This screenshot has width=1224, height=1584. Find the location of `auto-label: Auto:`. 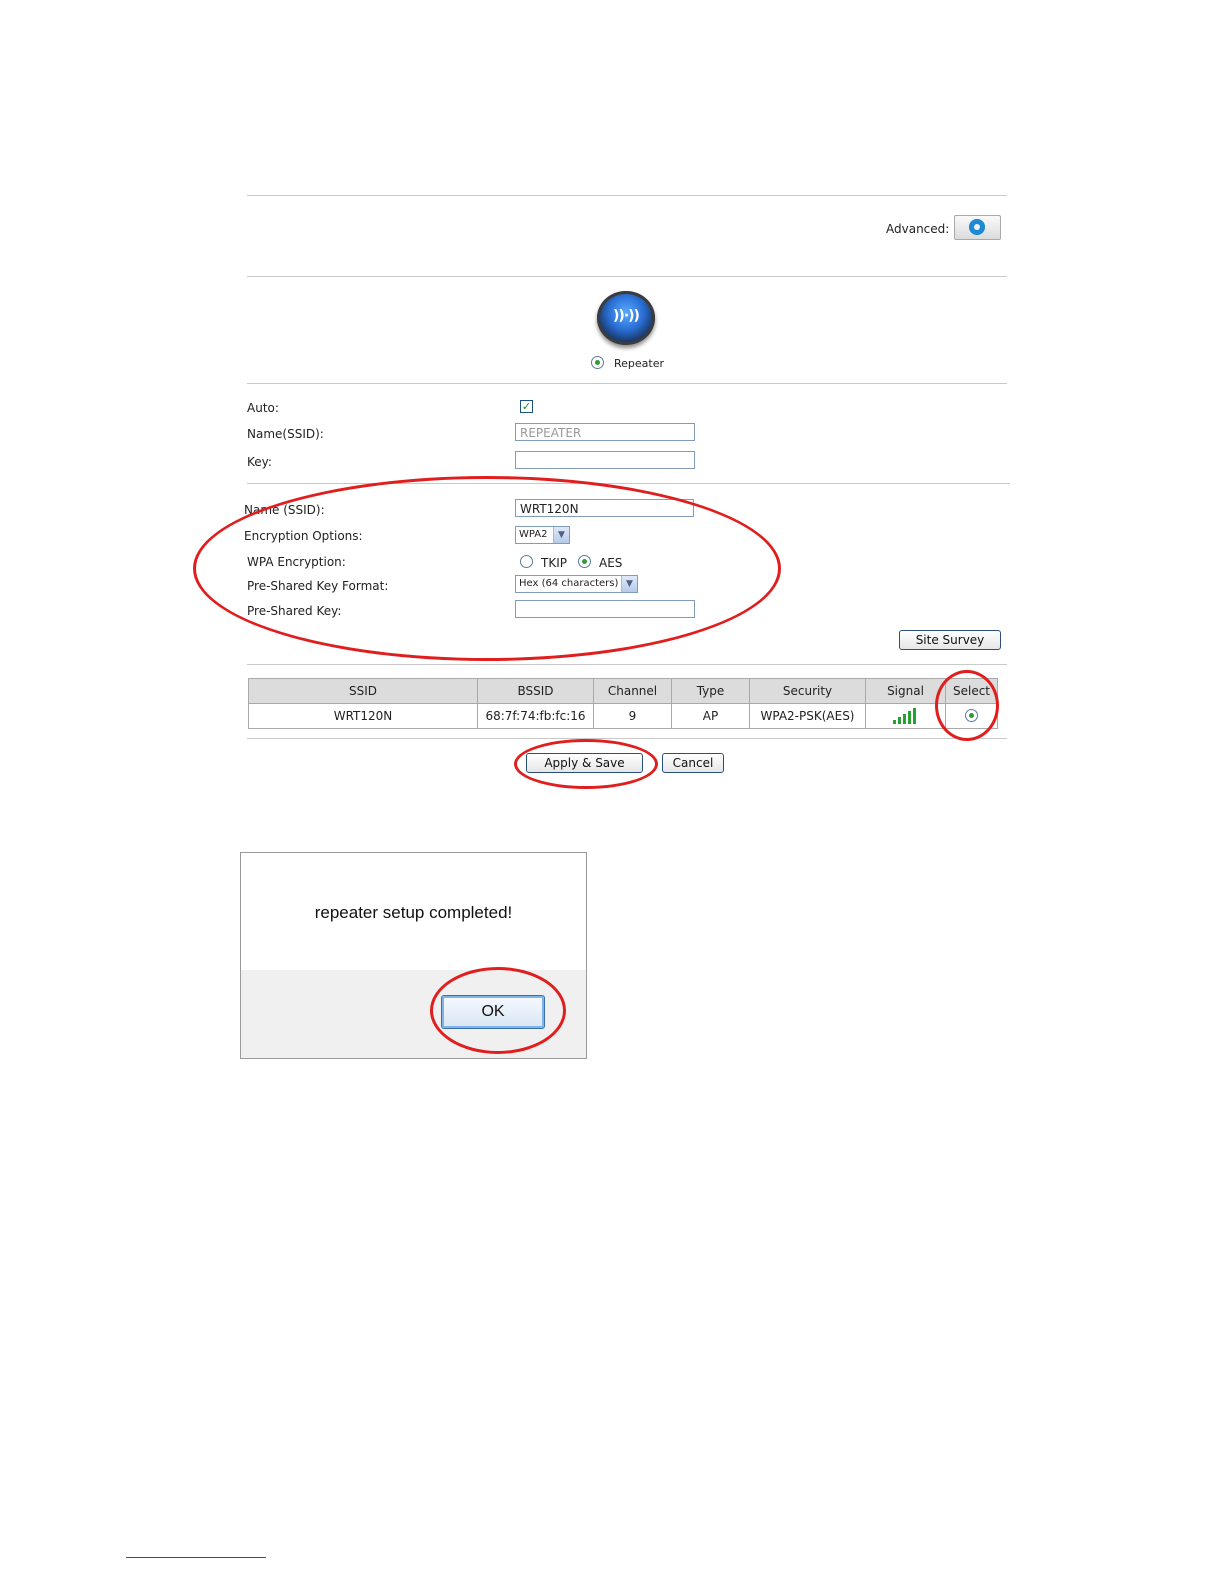

auto-label: Auto: is located at coordinates (263, 408).